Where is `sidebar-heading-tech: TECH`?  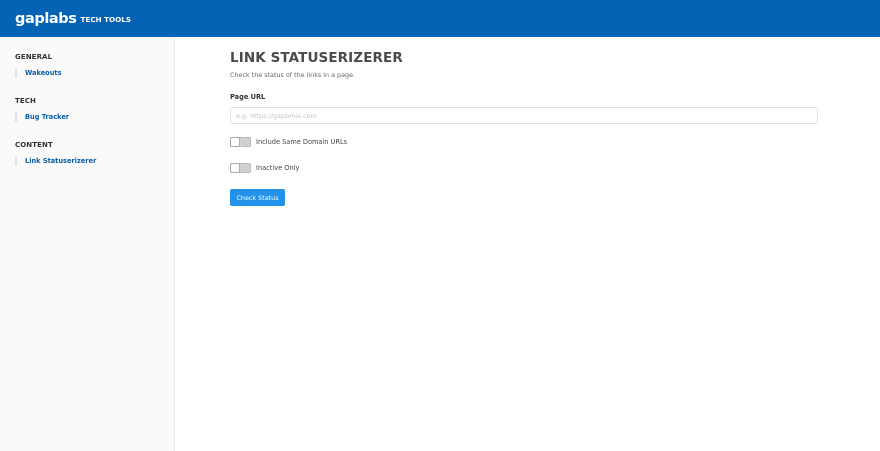 sidebar-heading-tech: TECH is located at coordinates (25, 101).